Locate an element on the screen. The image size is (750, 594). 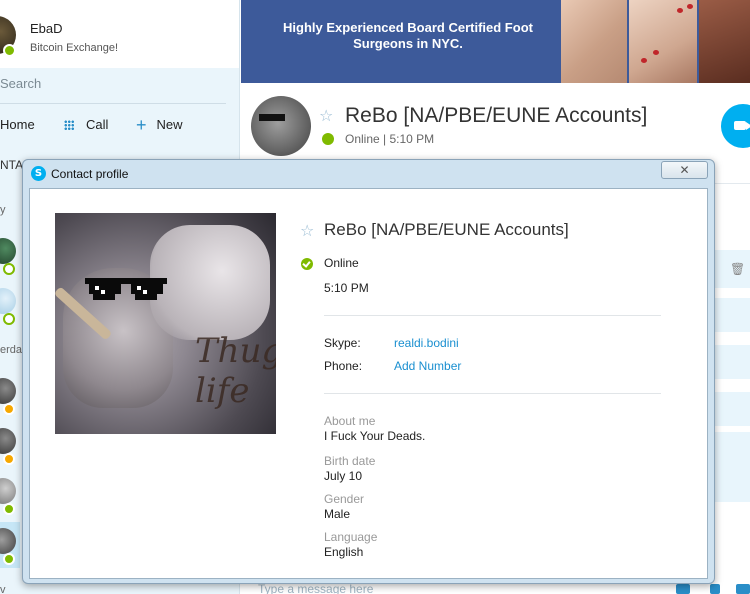
profile-photo: Thug life is located at coordinates (165, 323).